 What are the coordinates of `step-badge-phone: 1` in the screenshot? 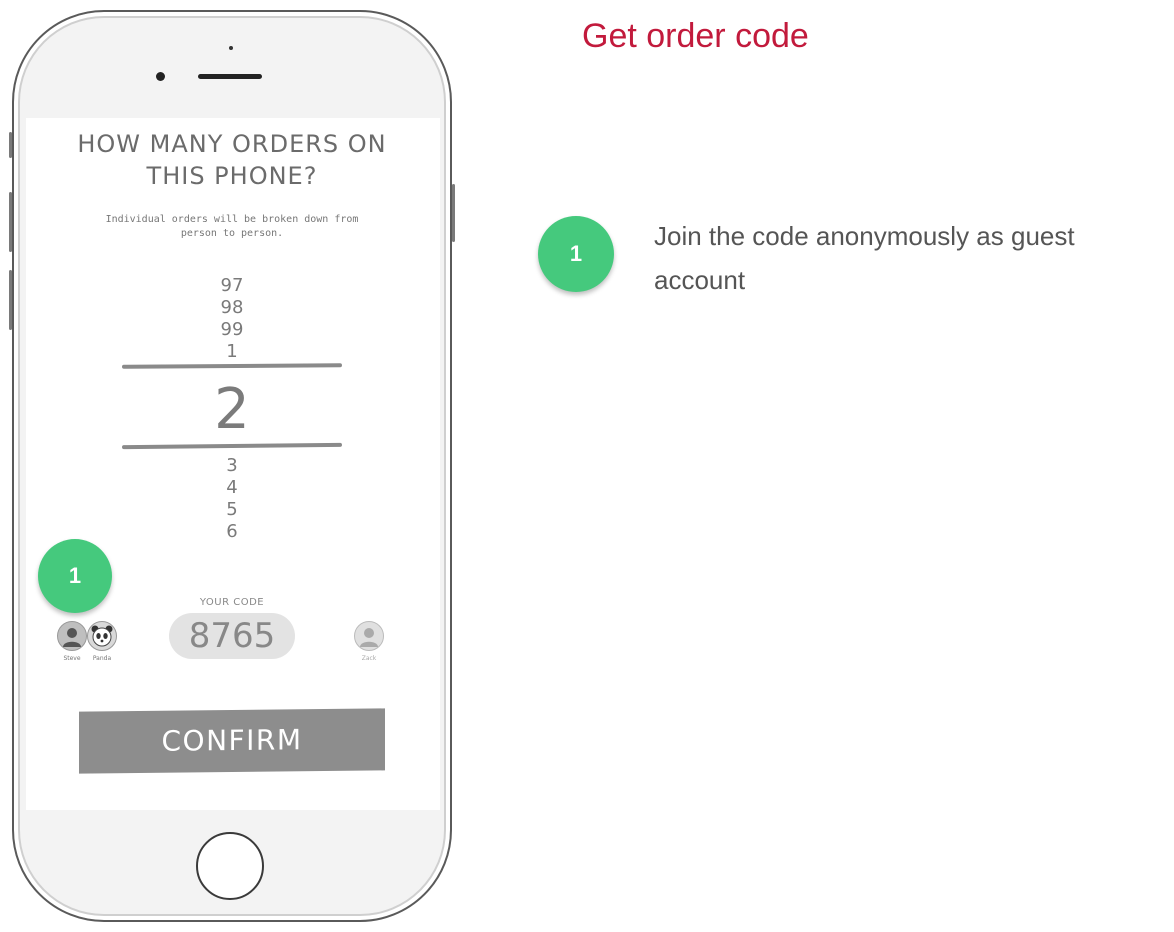 It's located at (75, 576).